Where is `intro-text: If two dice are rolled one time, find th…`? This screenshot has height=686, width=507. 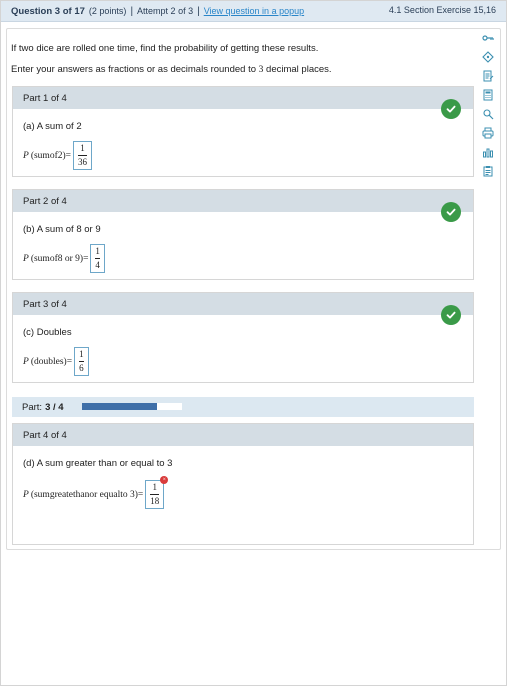
intro-text: If two dice are rolled one time, find th… is located at coordinates (165, 48).